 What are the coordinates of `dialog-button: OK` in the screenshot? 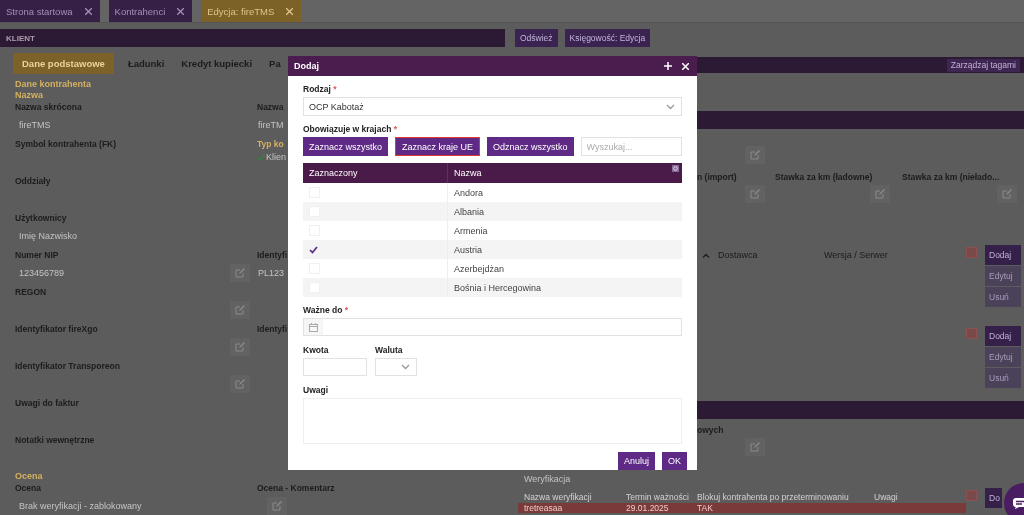 It's located at (674, 461).